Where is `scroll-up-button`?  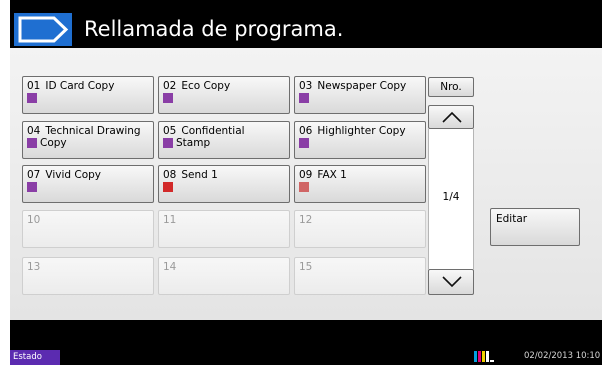
scroll-up-button is located at coordinates (451, 117).